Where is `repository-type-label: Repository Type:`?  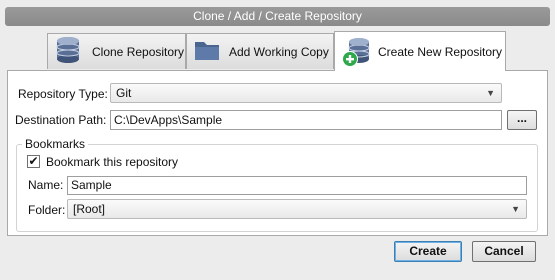
repository-type-label: Repository Type: is located at coordinates (63, 94).